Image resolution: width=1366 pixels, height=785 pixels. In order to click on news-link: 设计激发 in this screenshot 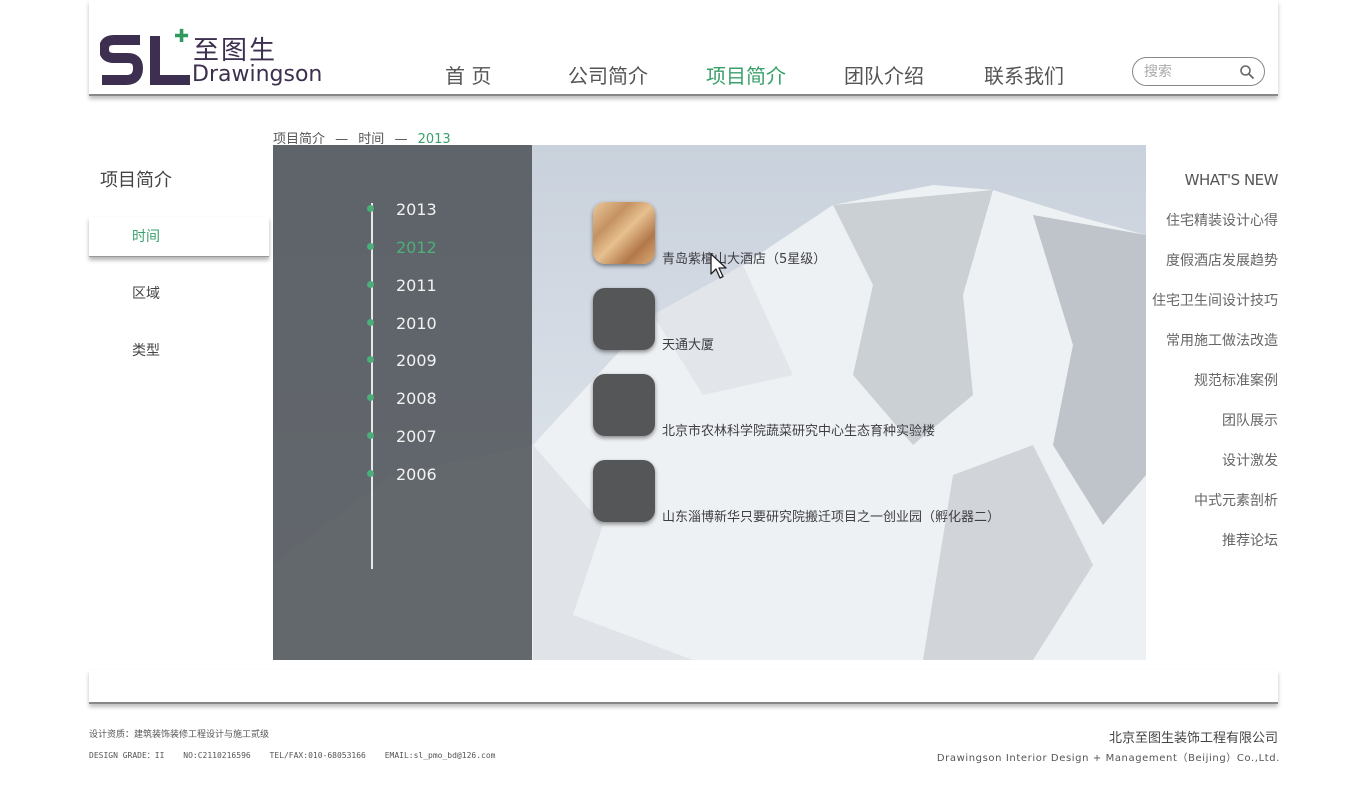, I will do `click(1250, 460)`.